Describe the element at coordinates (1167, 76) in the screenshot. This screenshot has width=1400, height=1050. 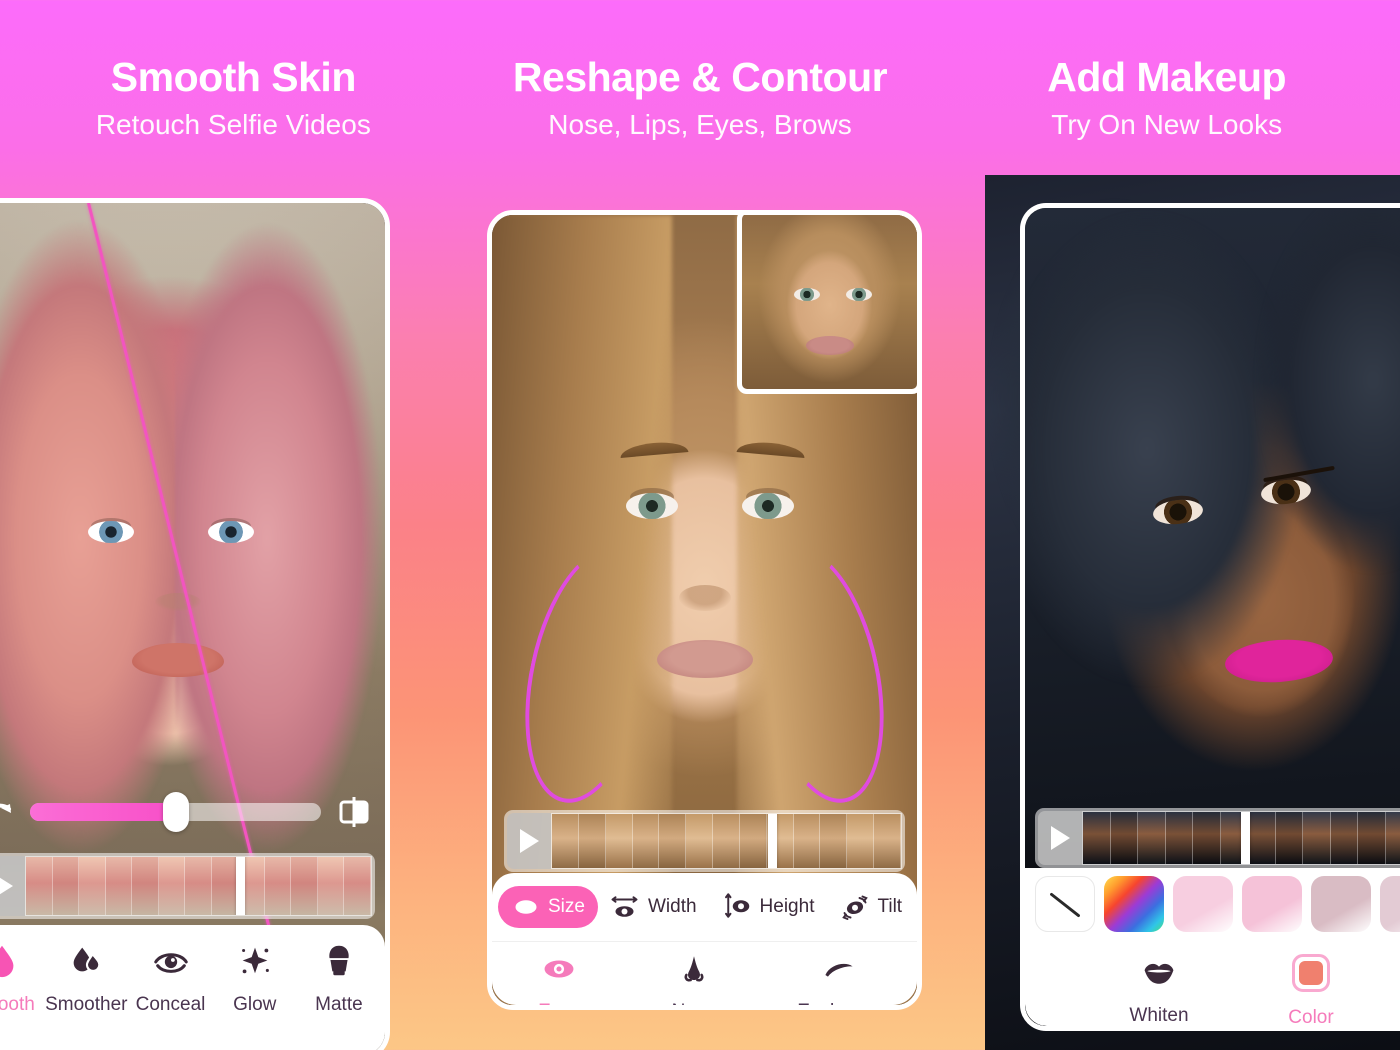
I see `header-title: Add Makeup` at that location.